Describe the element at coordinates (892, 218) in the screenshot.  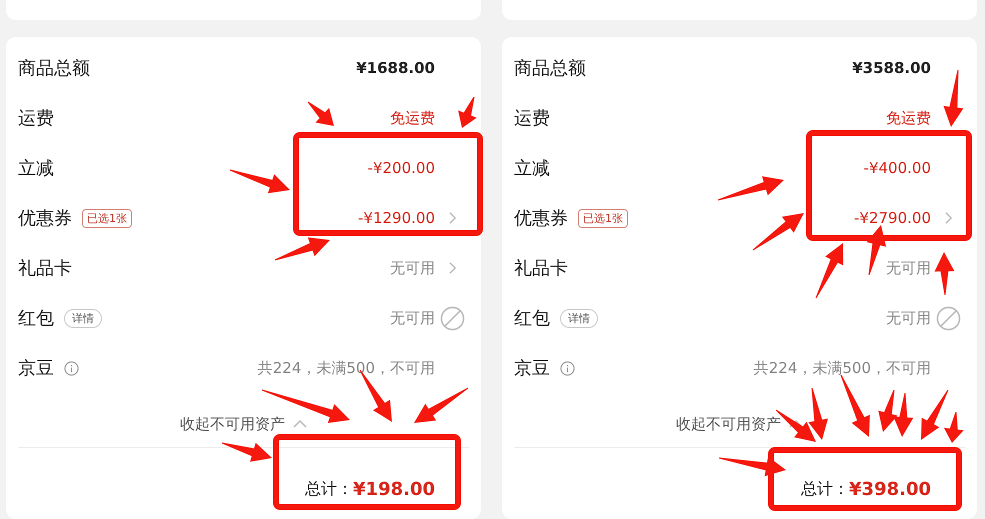
I see `row-value: -¥2790.00` at that location.